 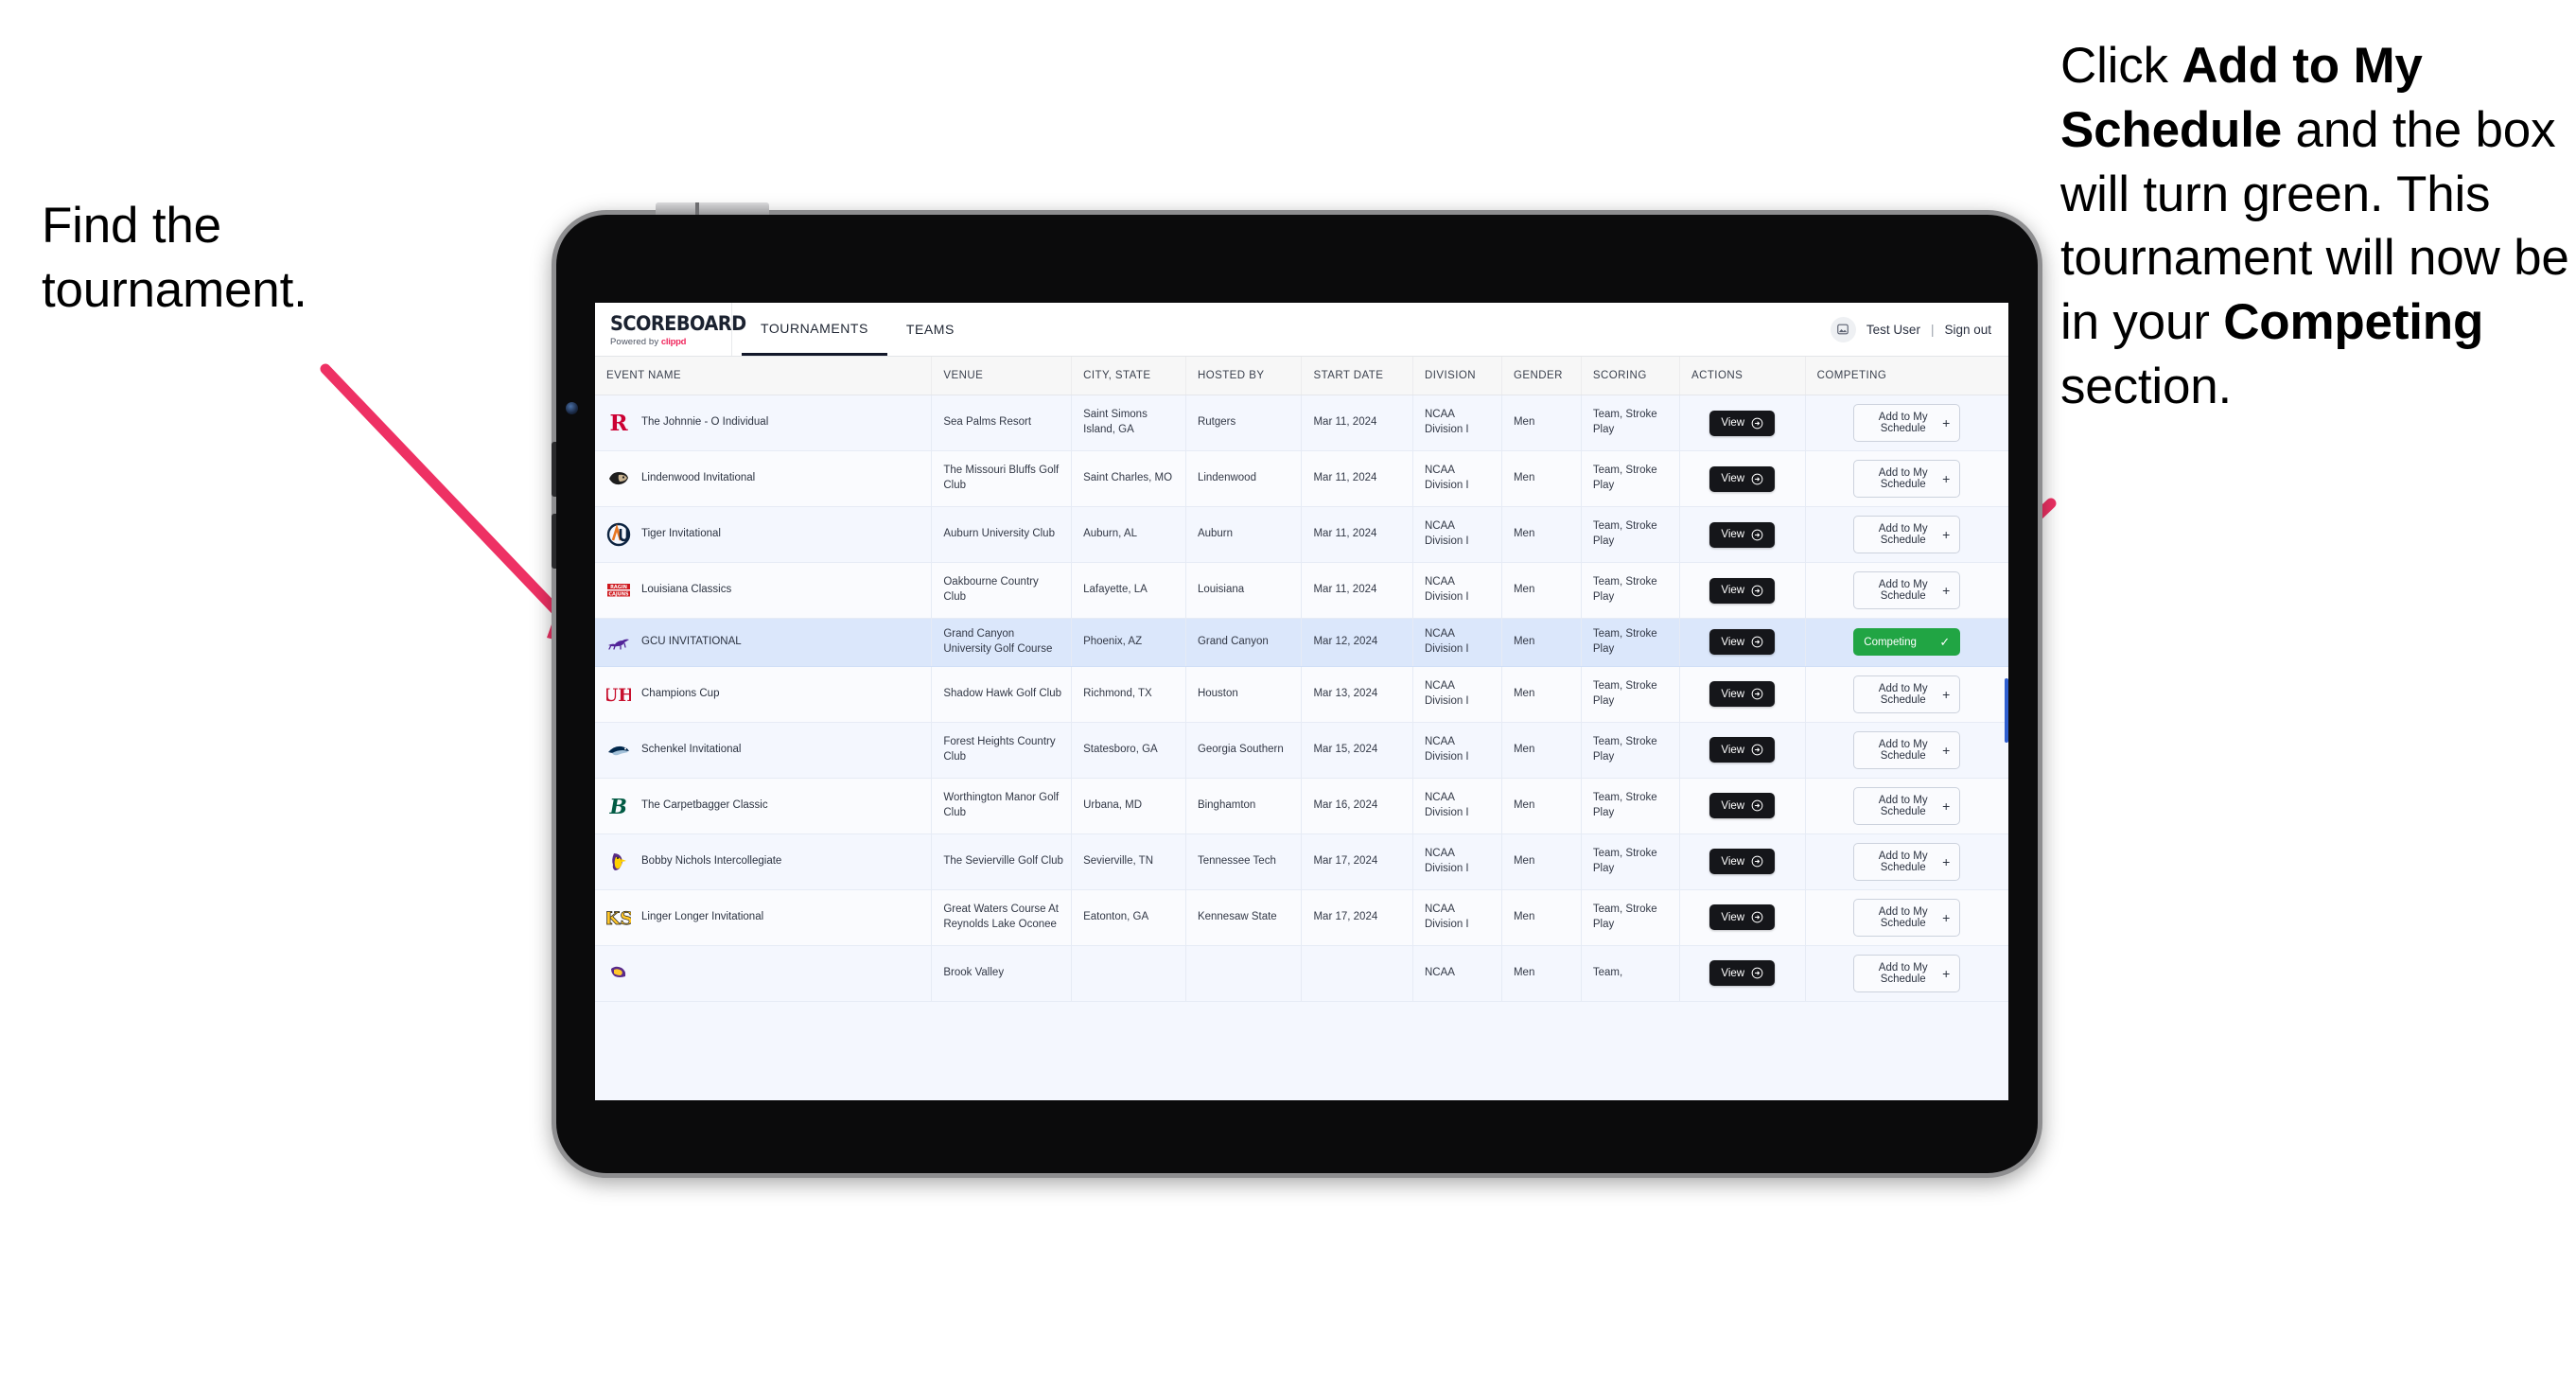 What do you see at coordinates (930, 329) in the screenshot?
I see `tab-teams: TEAMS` at bounding box center [930, 329].